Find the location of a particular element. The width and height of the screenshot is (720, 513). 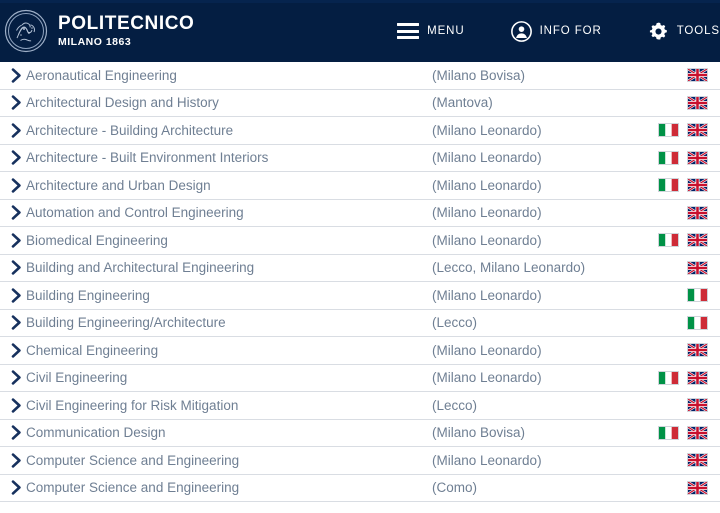

hamburger-menu-icon is located at coordinates (408, 31).